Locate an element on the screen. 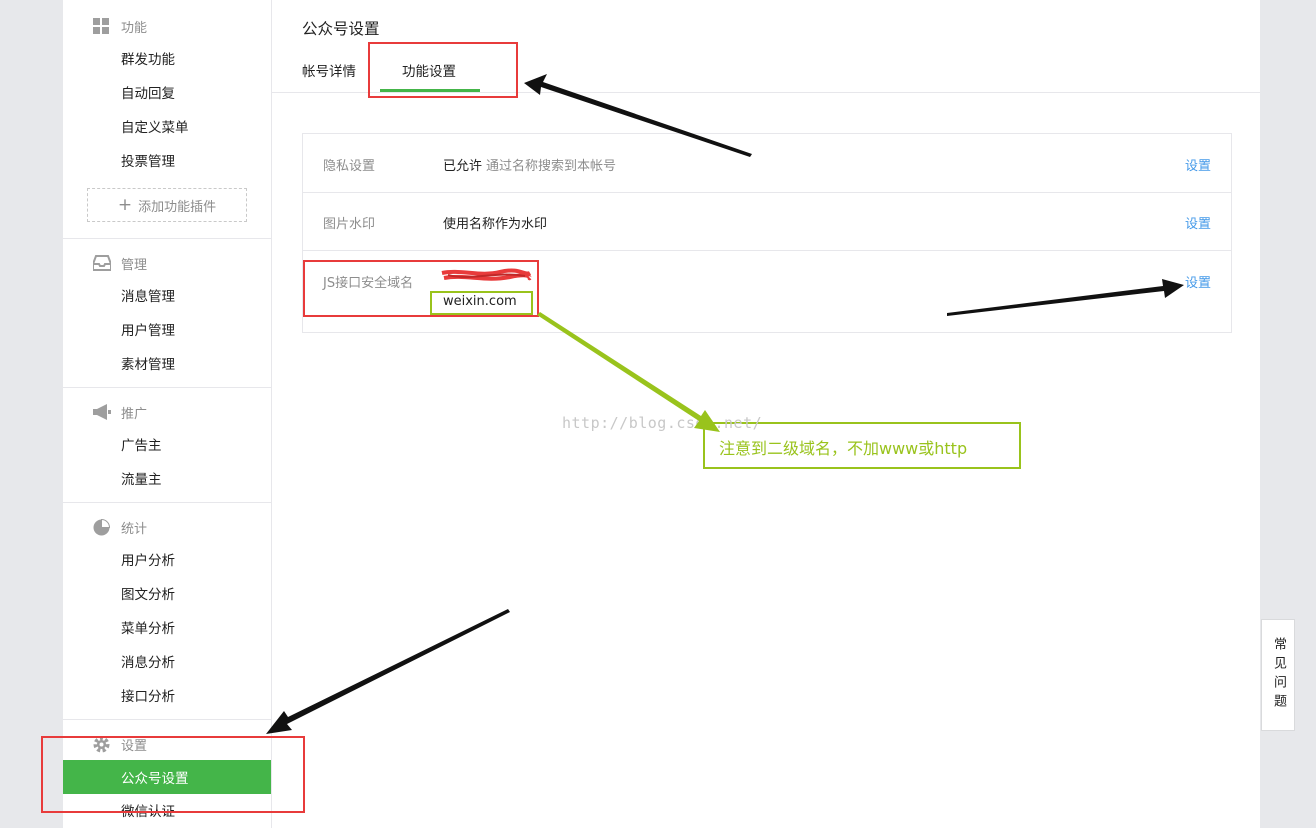 Image resolution: width=1316 pixels, height=828 pixels. row-value: 已允许 通过名称搜索到本帐号 is located at coordinates (529, 164).